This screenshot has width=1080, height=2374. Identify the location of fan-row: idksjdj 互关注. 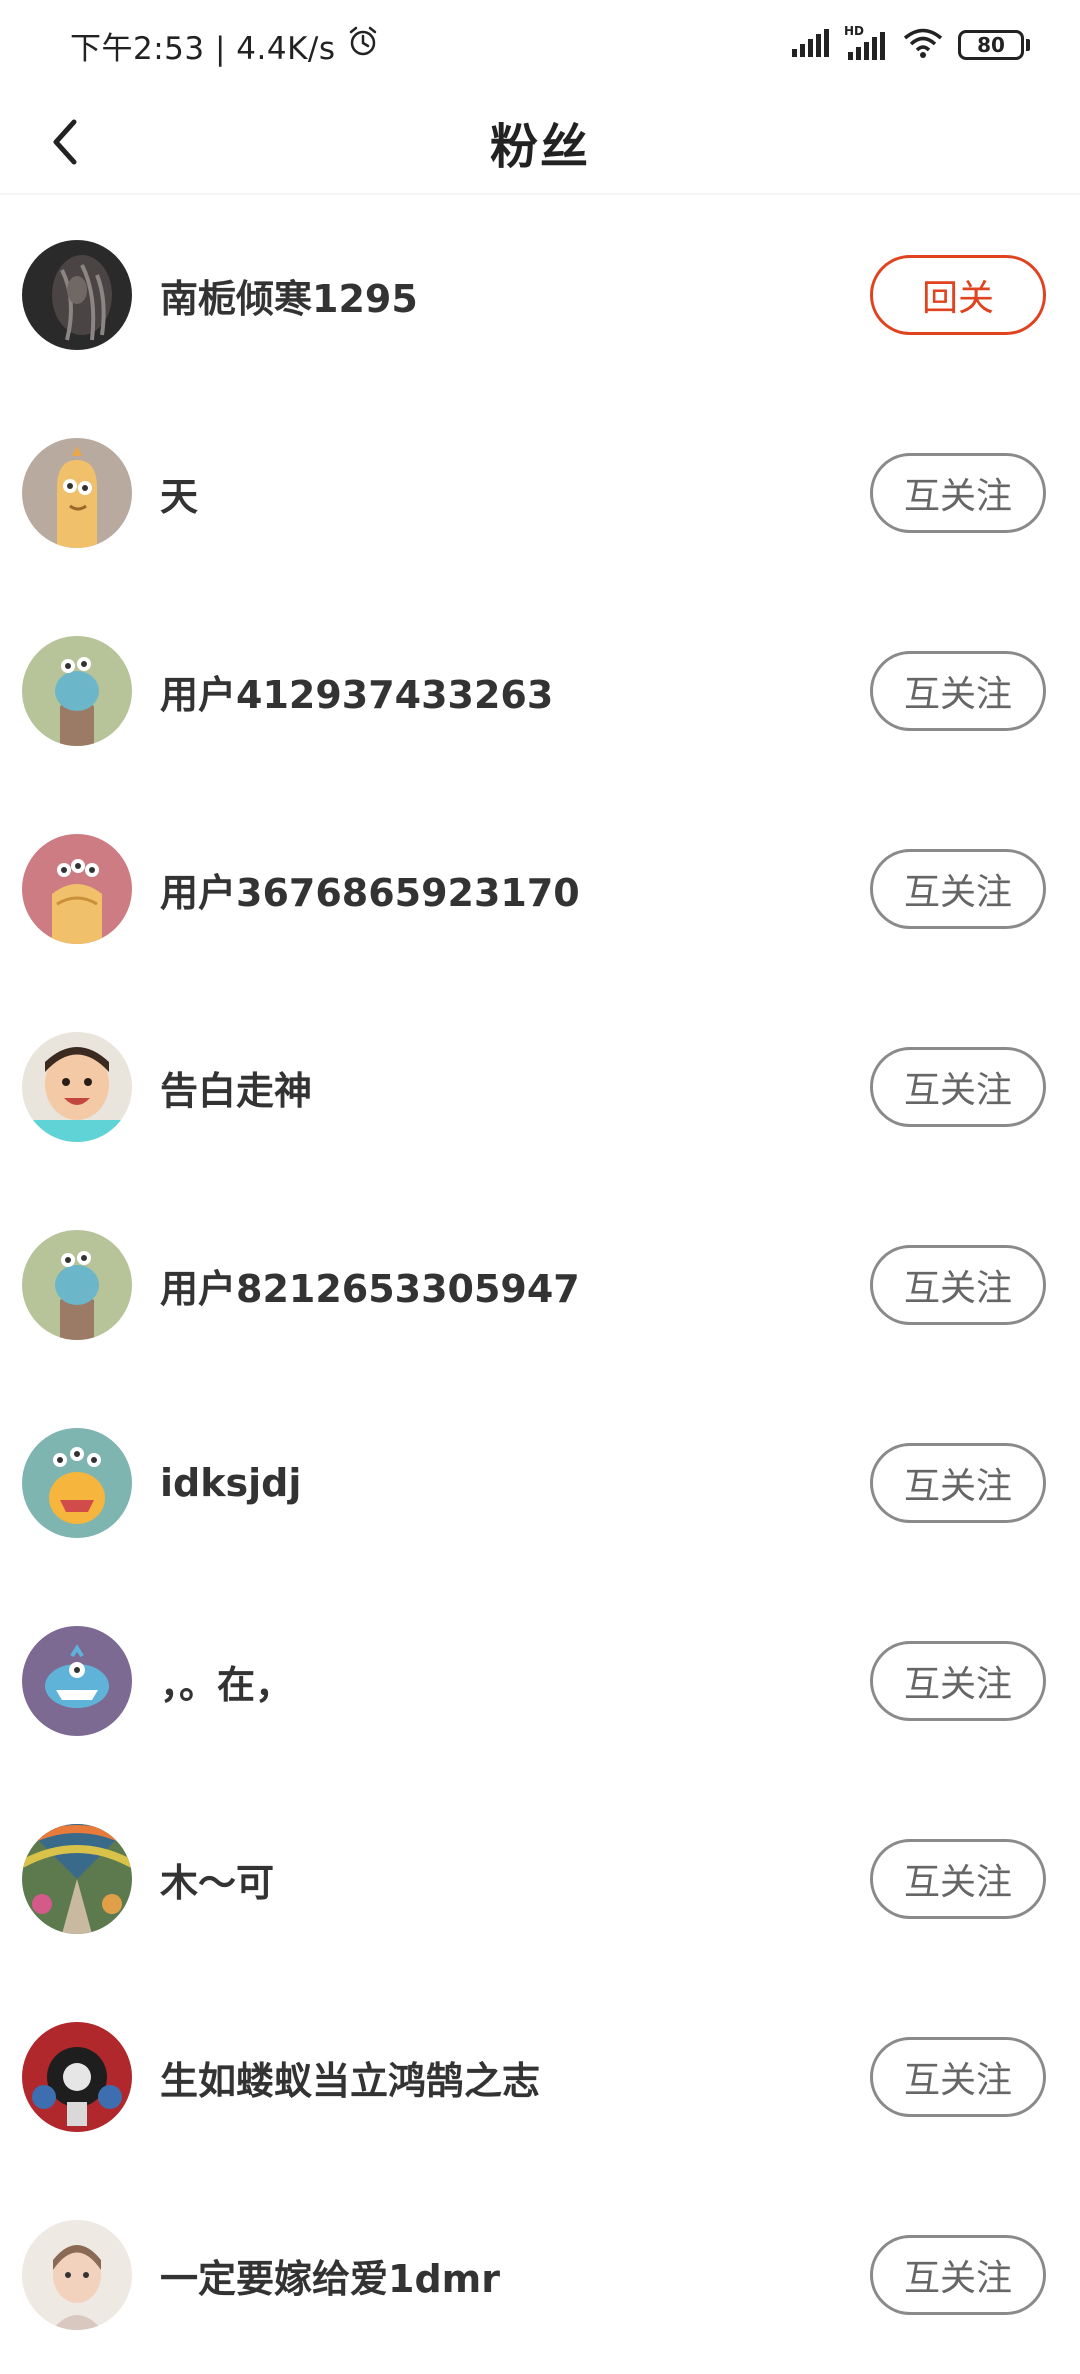
(540, 1483).